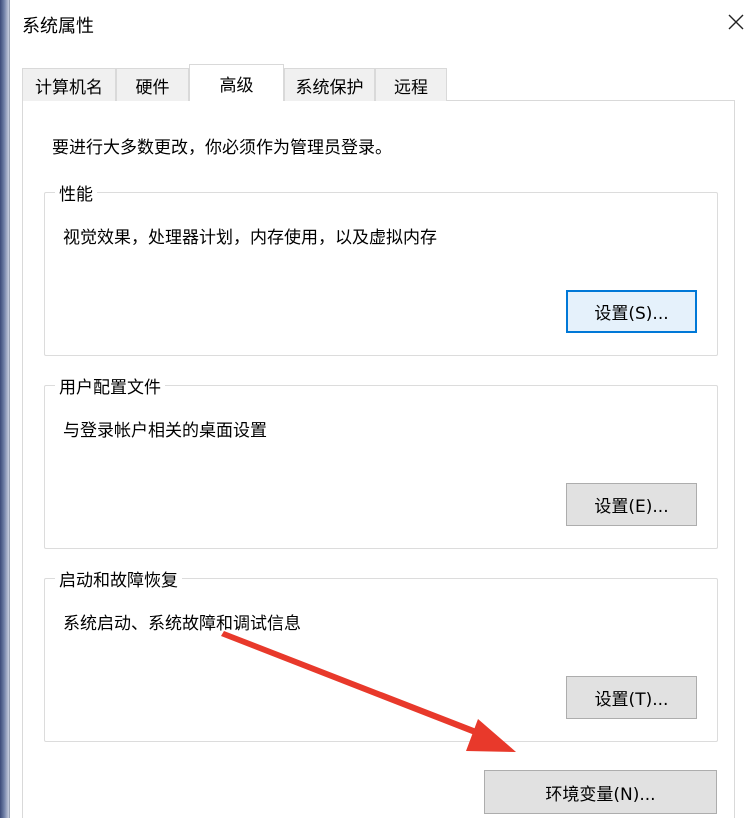 The image size is (756, 818). Describe the element at coordinates (69, 87) in the screenshot. I see `tab-label: 计算机名` at that location.